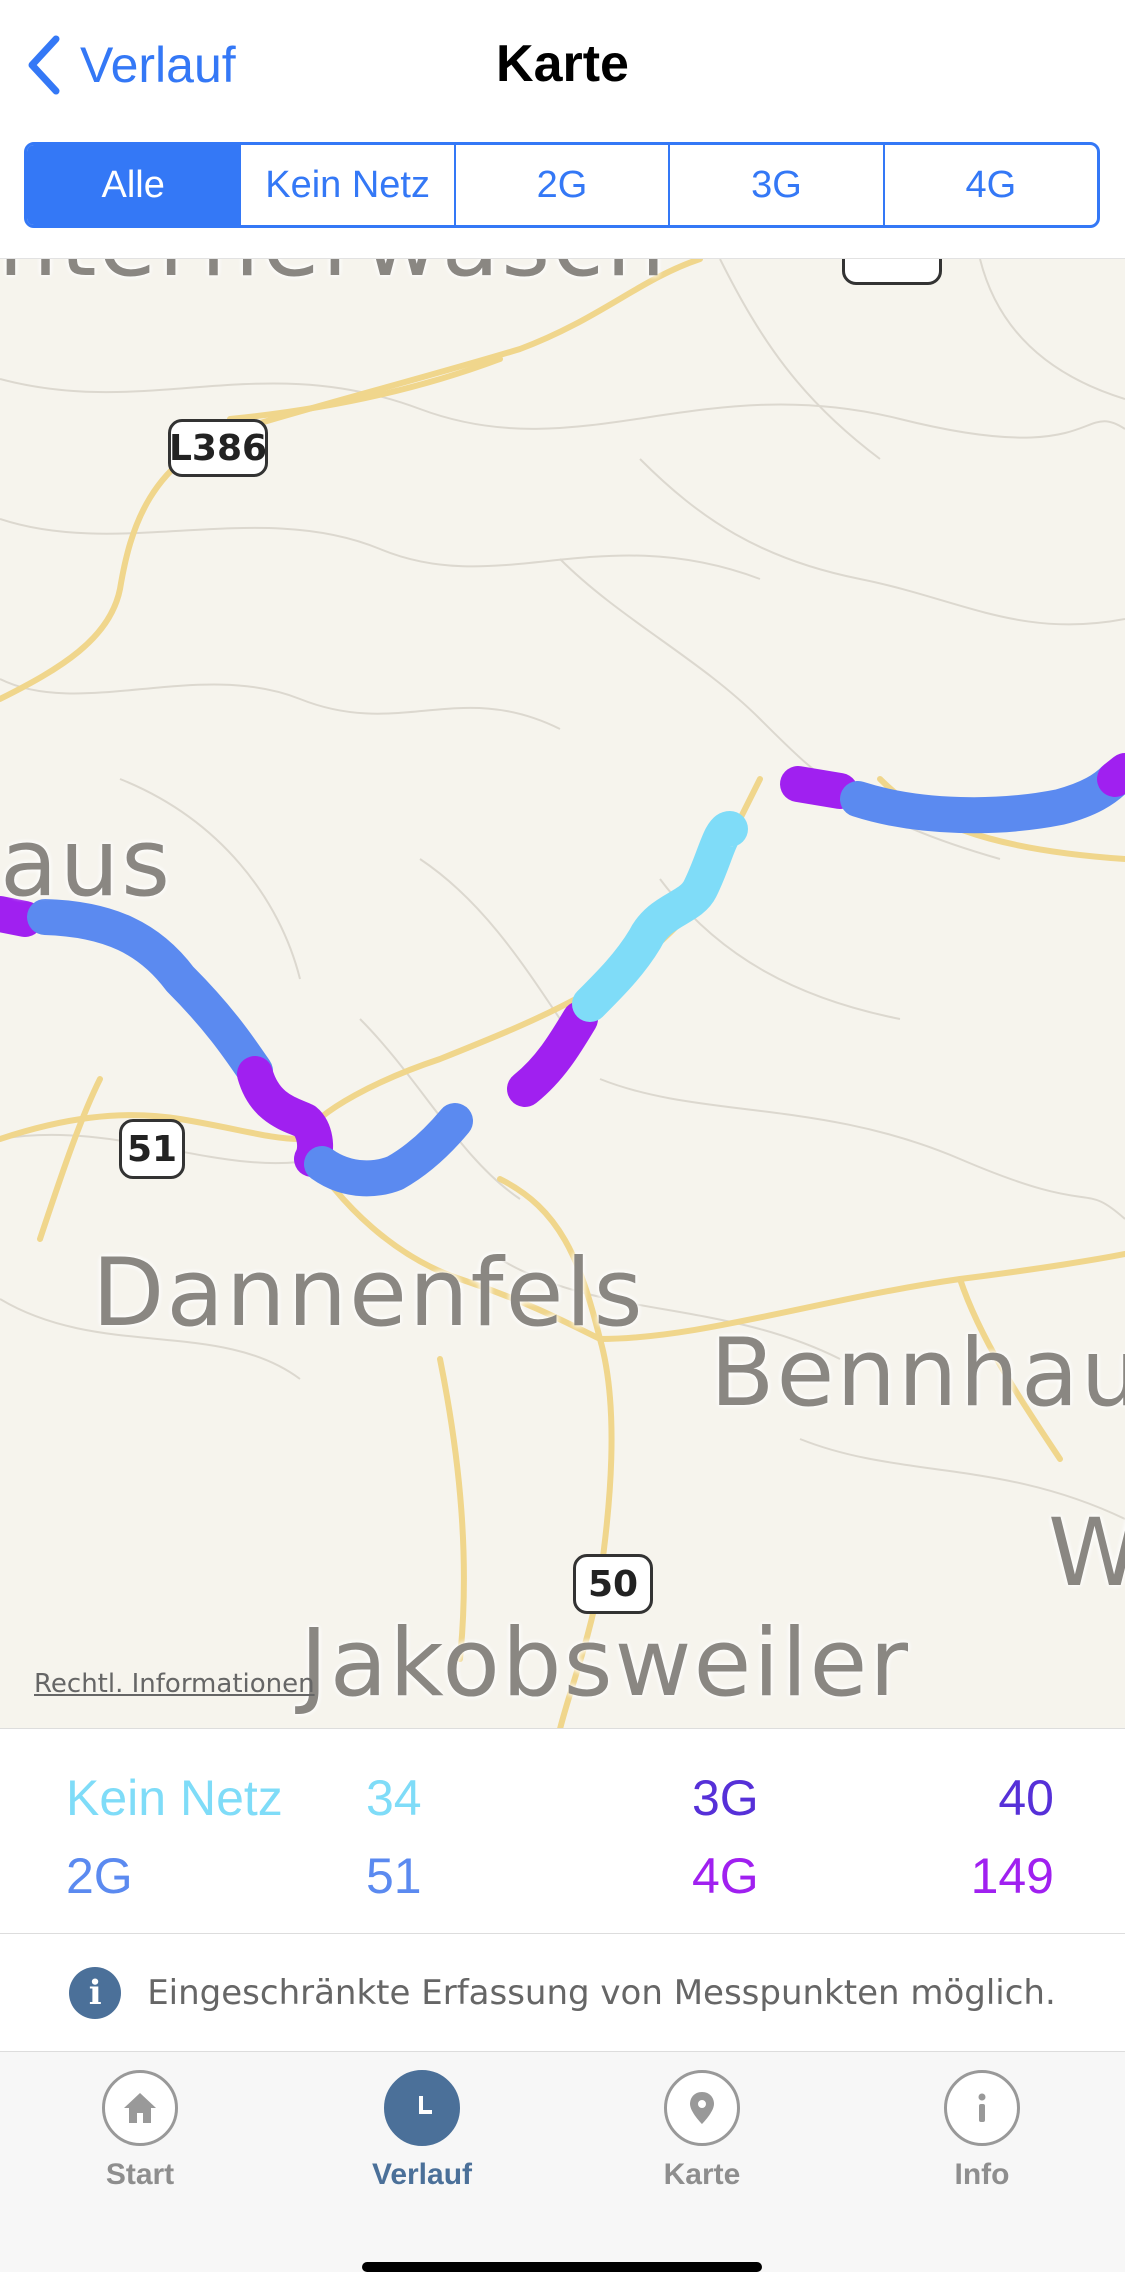 This screenshot has height=2272, width=1125. What do you see at coordinates (422, 2174) in the screenshot?
I see `tab-label: Verlauf` at bounding box center [422, 2174].